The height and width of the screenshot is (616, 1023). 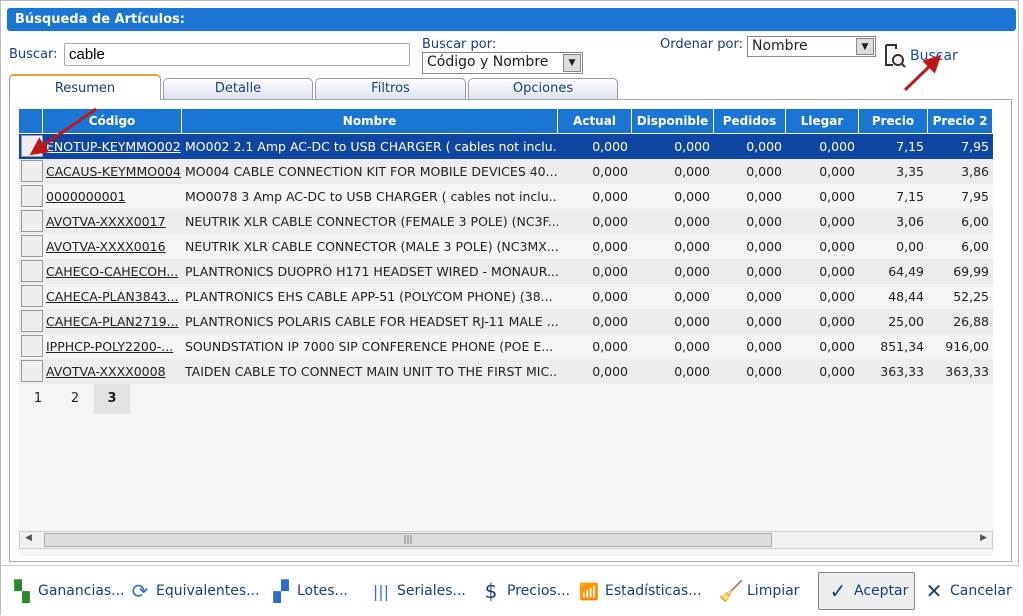 I want to click on limpiar-button: 🧹 Limpiar, so click(x=759, y=591).